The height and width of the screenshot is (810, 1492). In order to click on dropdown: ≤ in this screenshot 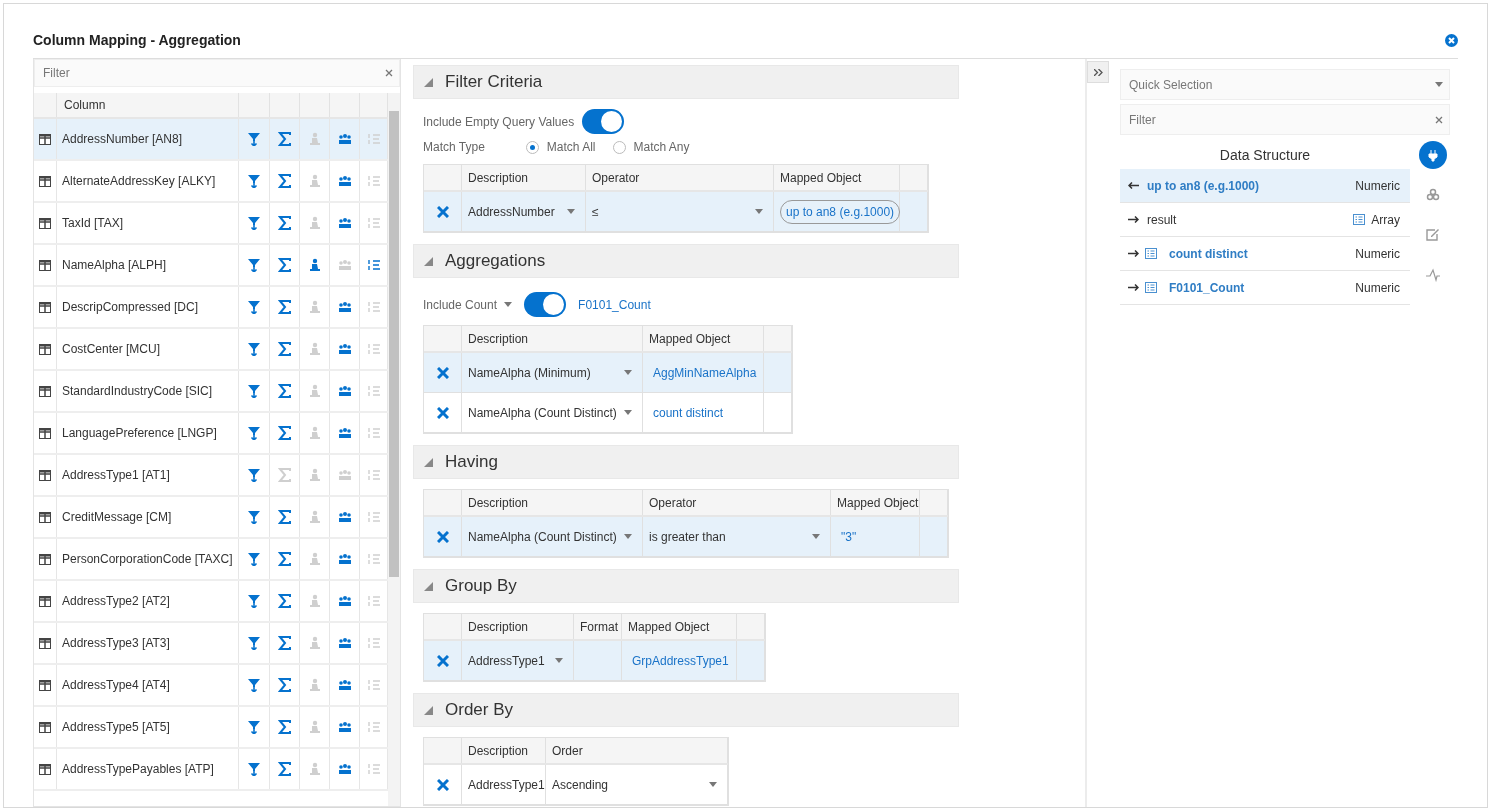, I will do `click(682, 211)`.